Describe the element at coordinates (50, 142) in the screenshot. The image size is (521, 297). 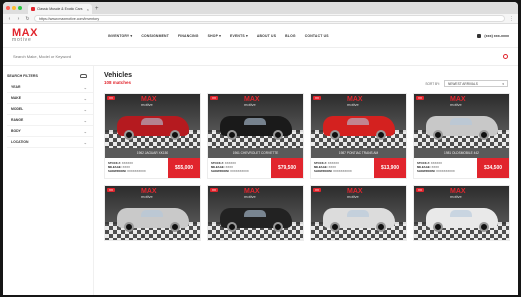
I see `filter-item: LOCATION ⌄` at that location.